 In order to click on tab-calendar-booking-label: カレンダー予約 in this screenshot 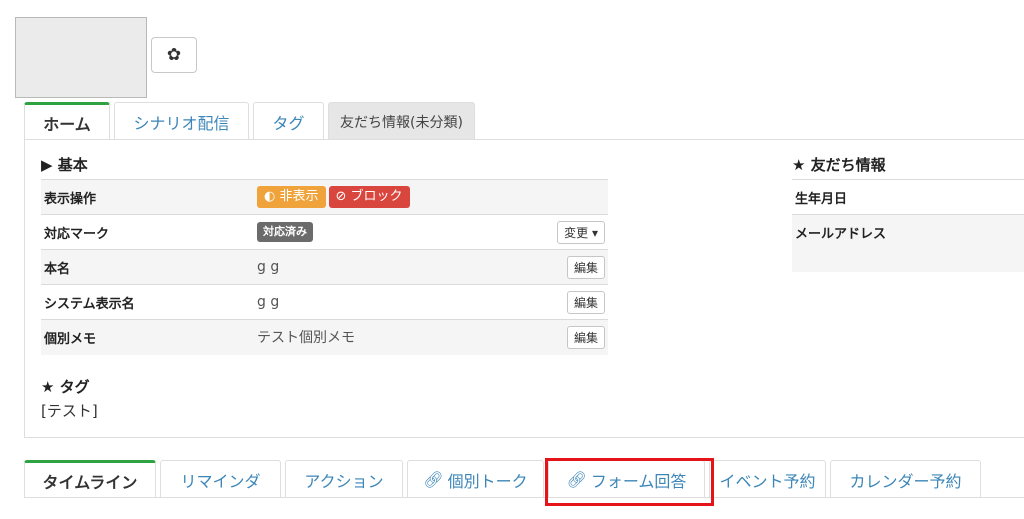, I will do `click(905, 481)`.